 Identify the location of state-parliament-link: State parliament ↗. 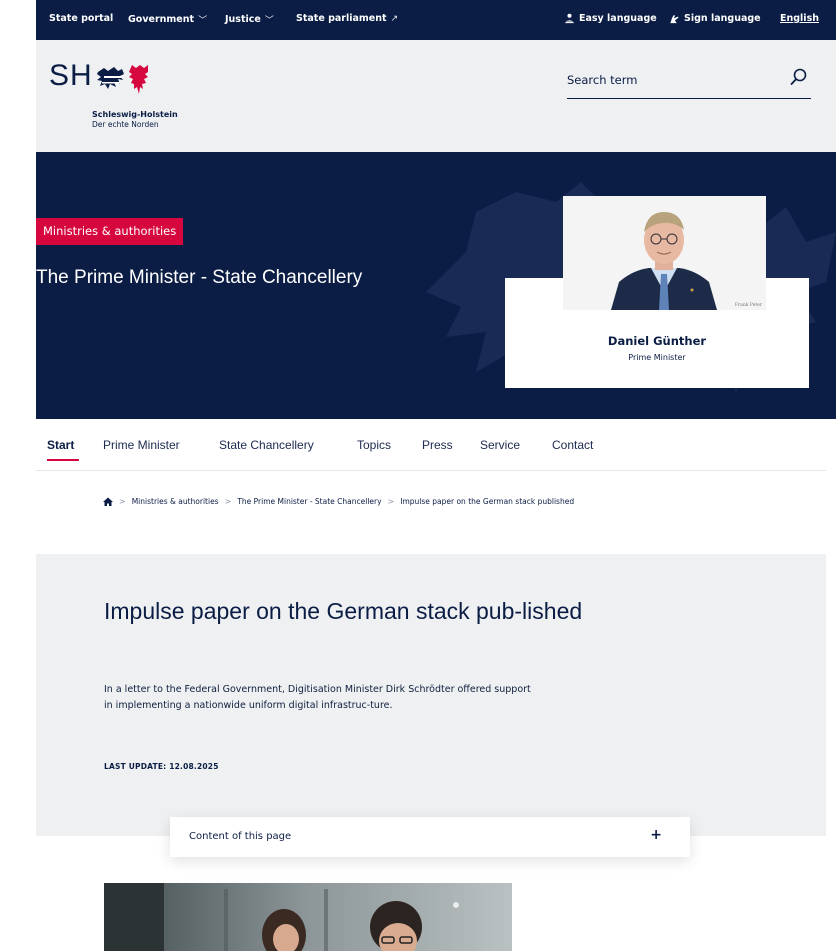
(347, 18).